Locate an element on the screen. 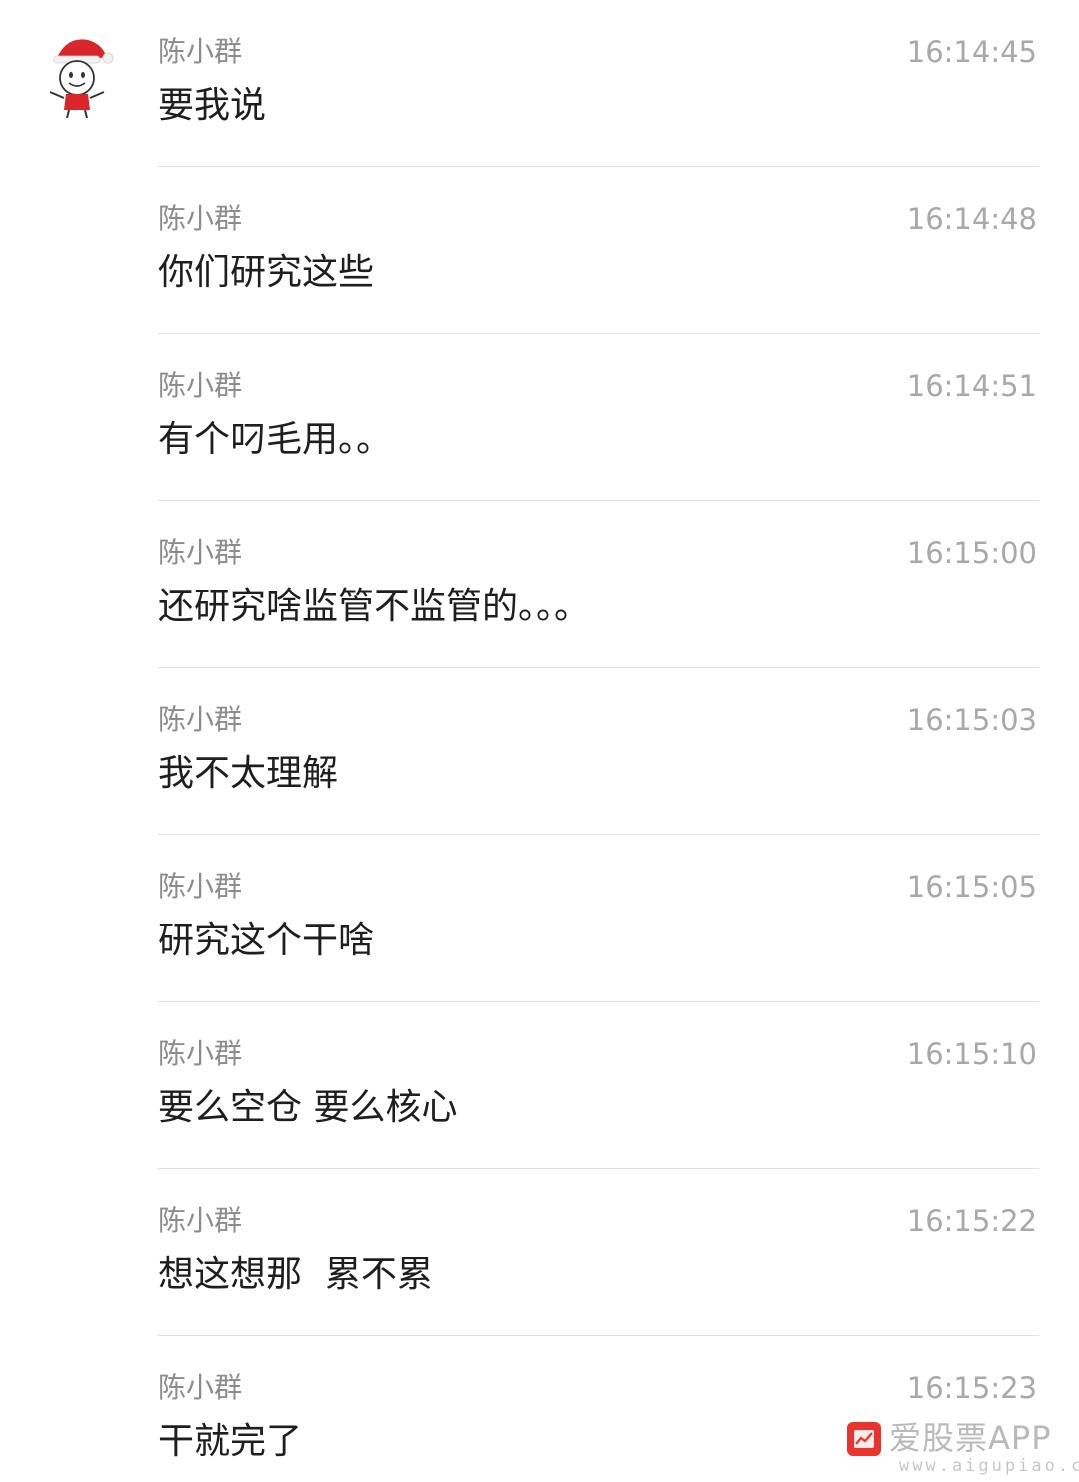 The height and width of the screenshot is (1482, 1079). message-item: 陈小群 16:15:22 想这想那 累不累 is located at coordinates (539, 1252).